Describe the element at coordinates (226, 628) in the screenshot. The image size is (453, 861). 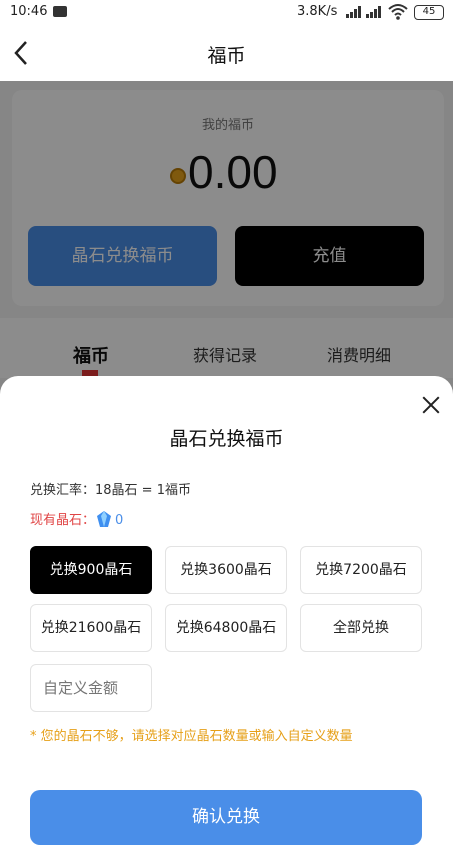
I see `option-64800: 兑换64800晶石` at that location.